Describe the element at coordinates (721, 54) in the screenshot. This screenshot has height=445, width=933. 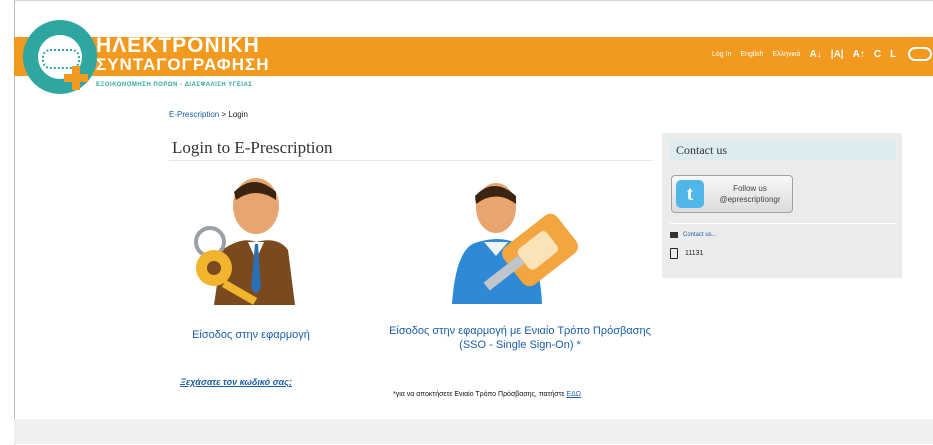
I see `login-link: Log In` at that location.